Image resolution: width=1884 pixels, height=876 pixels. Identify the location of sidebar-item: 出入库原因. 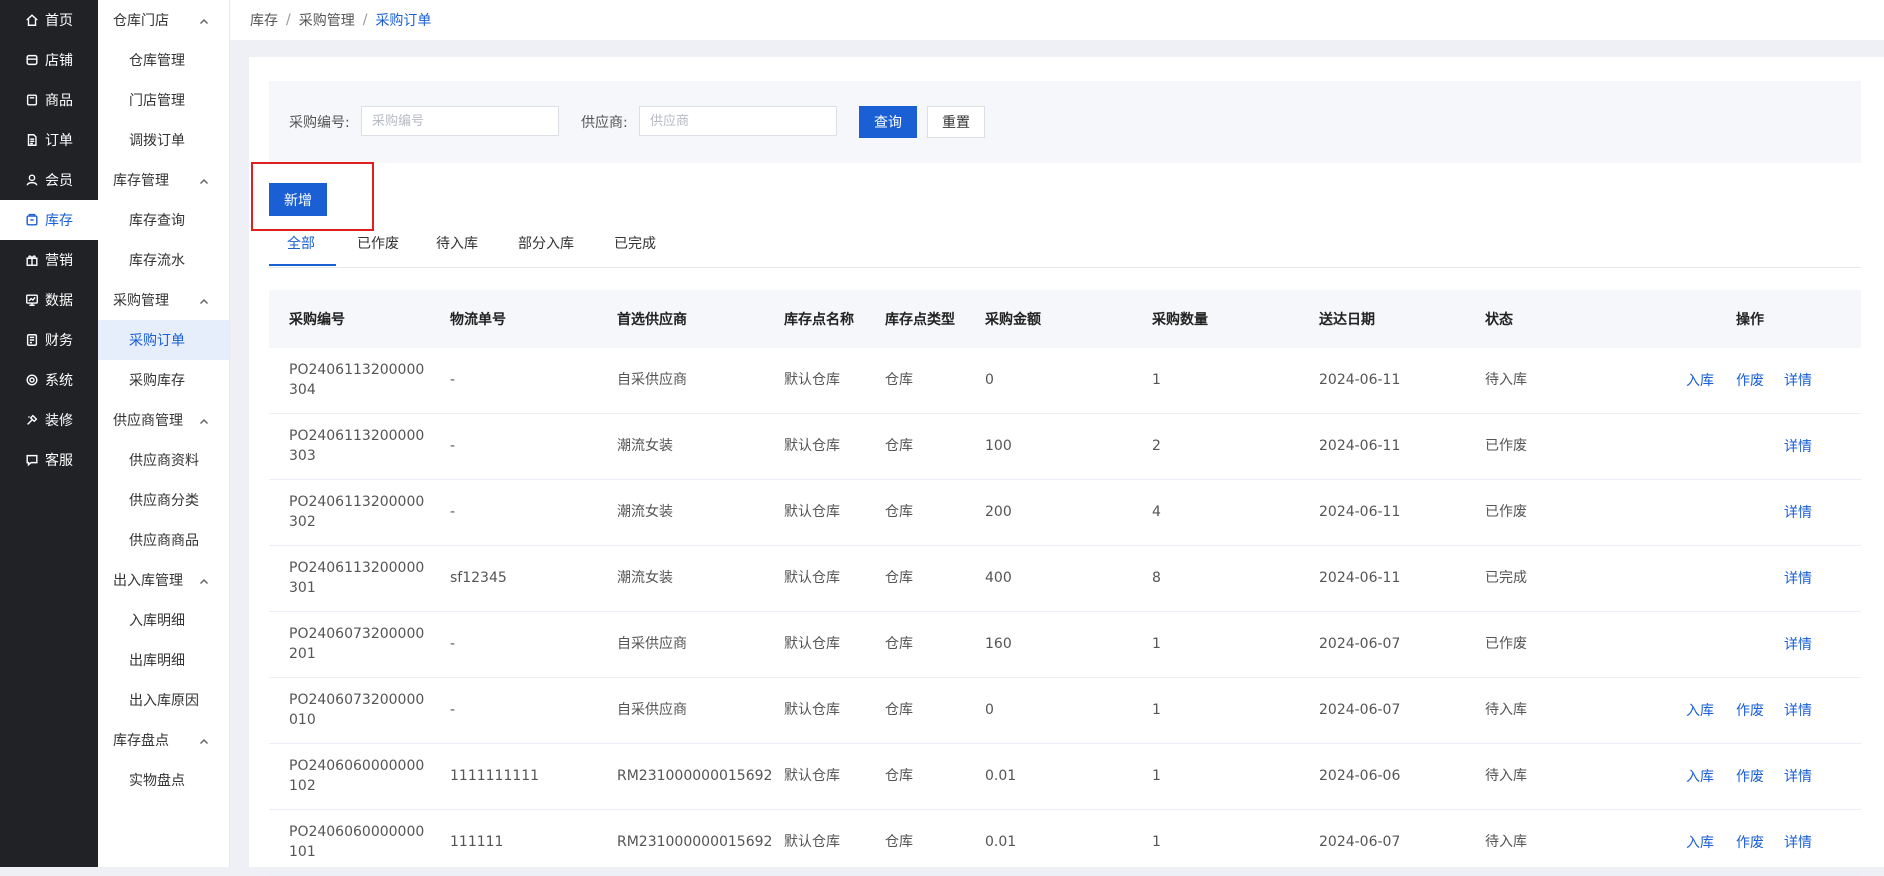
(163, 700).